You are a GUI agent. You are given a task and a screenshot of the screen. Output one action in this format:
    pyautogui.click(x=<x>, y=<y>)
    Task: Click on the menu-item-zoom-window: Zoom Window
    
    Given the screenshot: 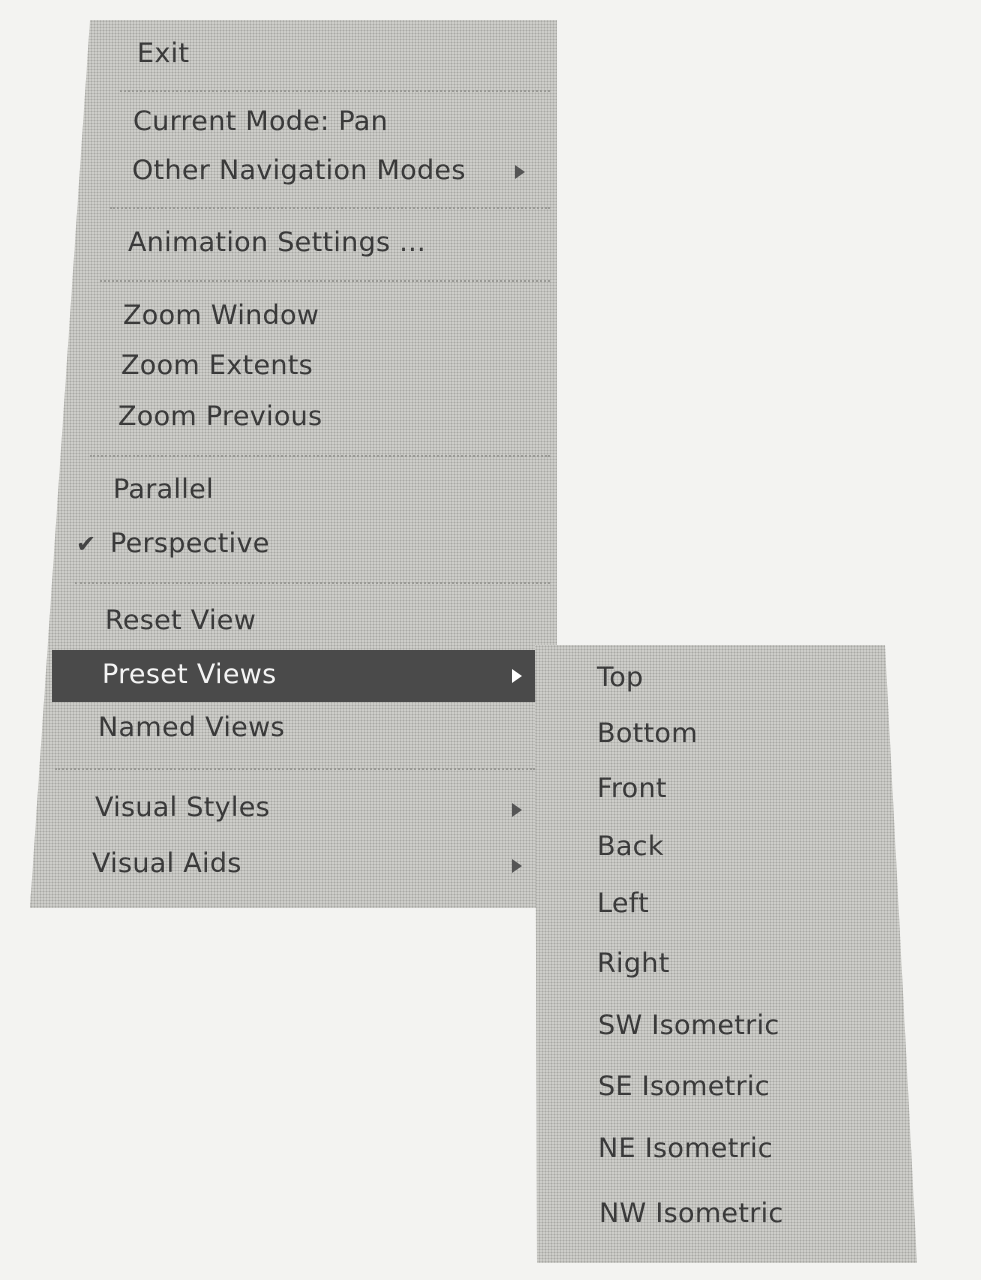 What is the action you would take?
    pyautogui.click(x=221, y=315)
    